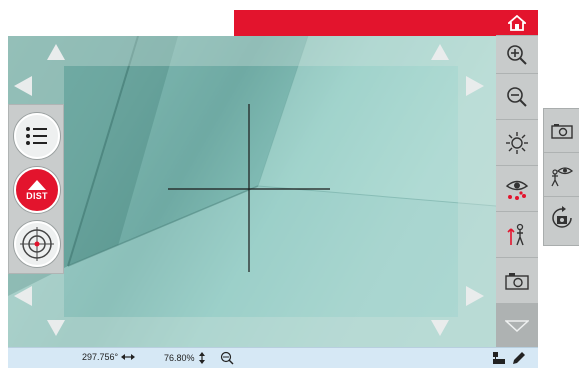 This screenshot has width=579, height=368. I want to click on pen-icon, so click(519, 358).